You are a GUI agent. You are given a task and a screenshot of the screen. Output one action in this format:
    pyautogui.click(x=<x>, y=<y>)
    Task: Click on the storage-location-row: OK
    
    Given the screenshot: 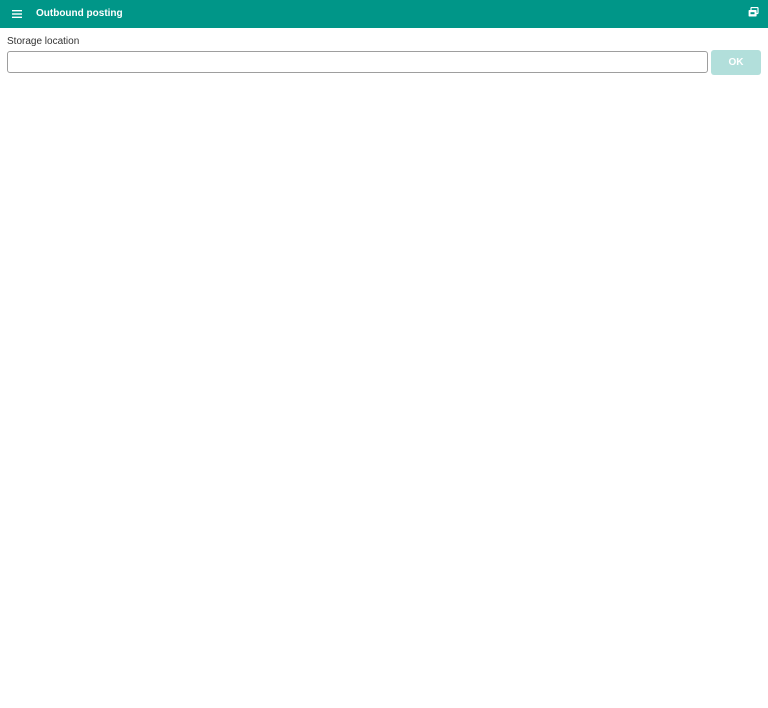 What is the action you would take?
    pyautogui.click(x=384, y=62)
    